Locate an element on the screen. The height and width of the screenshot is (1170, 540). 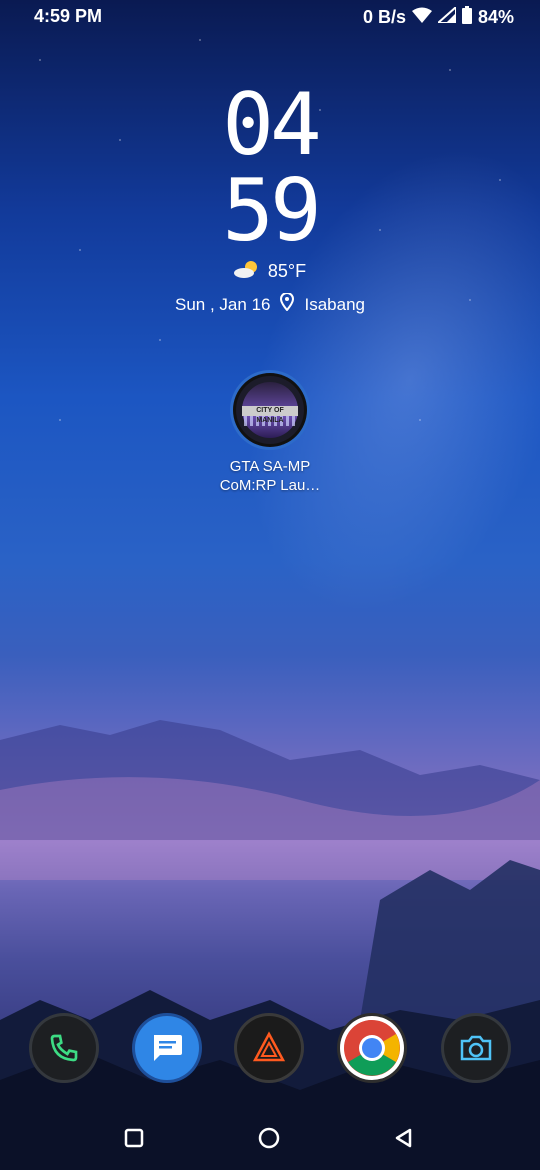
date-location: Sun , Jan 16 Isabang is located at coordinates (270, 304).